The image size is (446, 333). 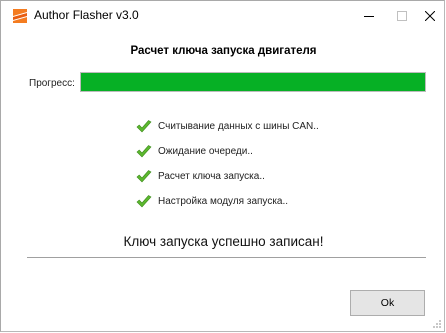 I want to click on progress-label: Прогресс:, so click(x=52, y=83).